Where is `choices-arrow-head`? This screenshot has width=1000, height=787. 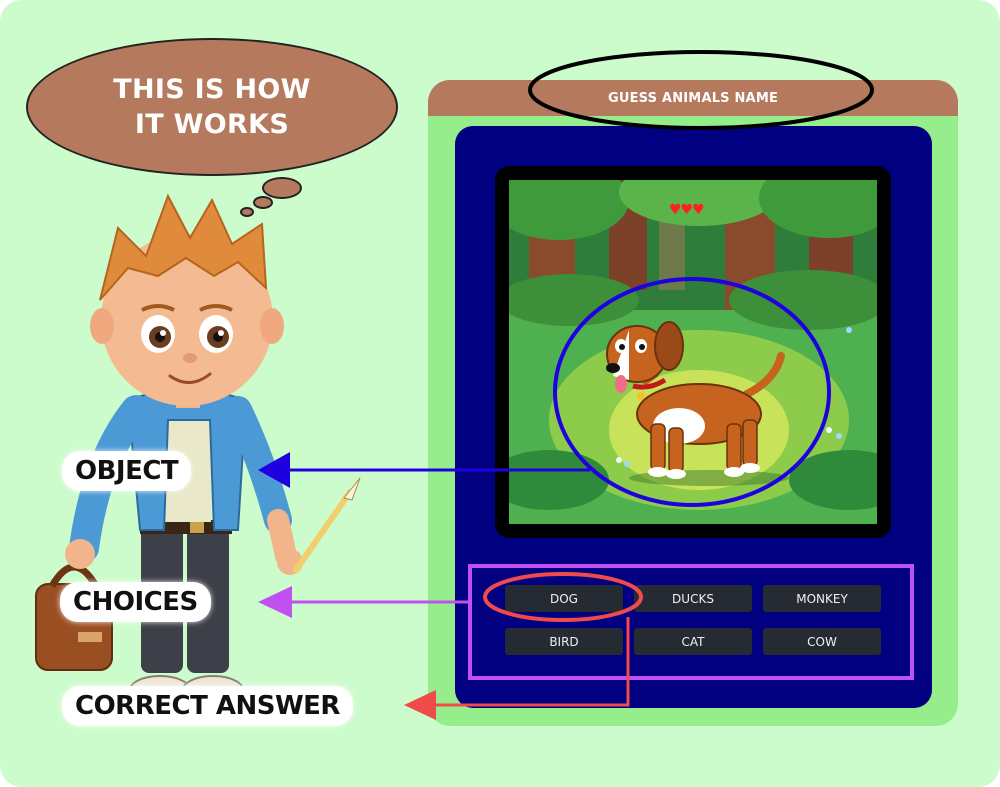 choices-arrow-head is located at coordinates (275, 602).